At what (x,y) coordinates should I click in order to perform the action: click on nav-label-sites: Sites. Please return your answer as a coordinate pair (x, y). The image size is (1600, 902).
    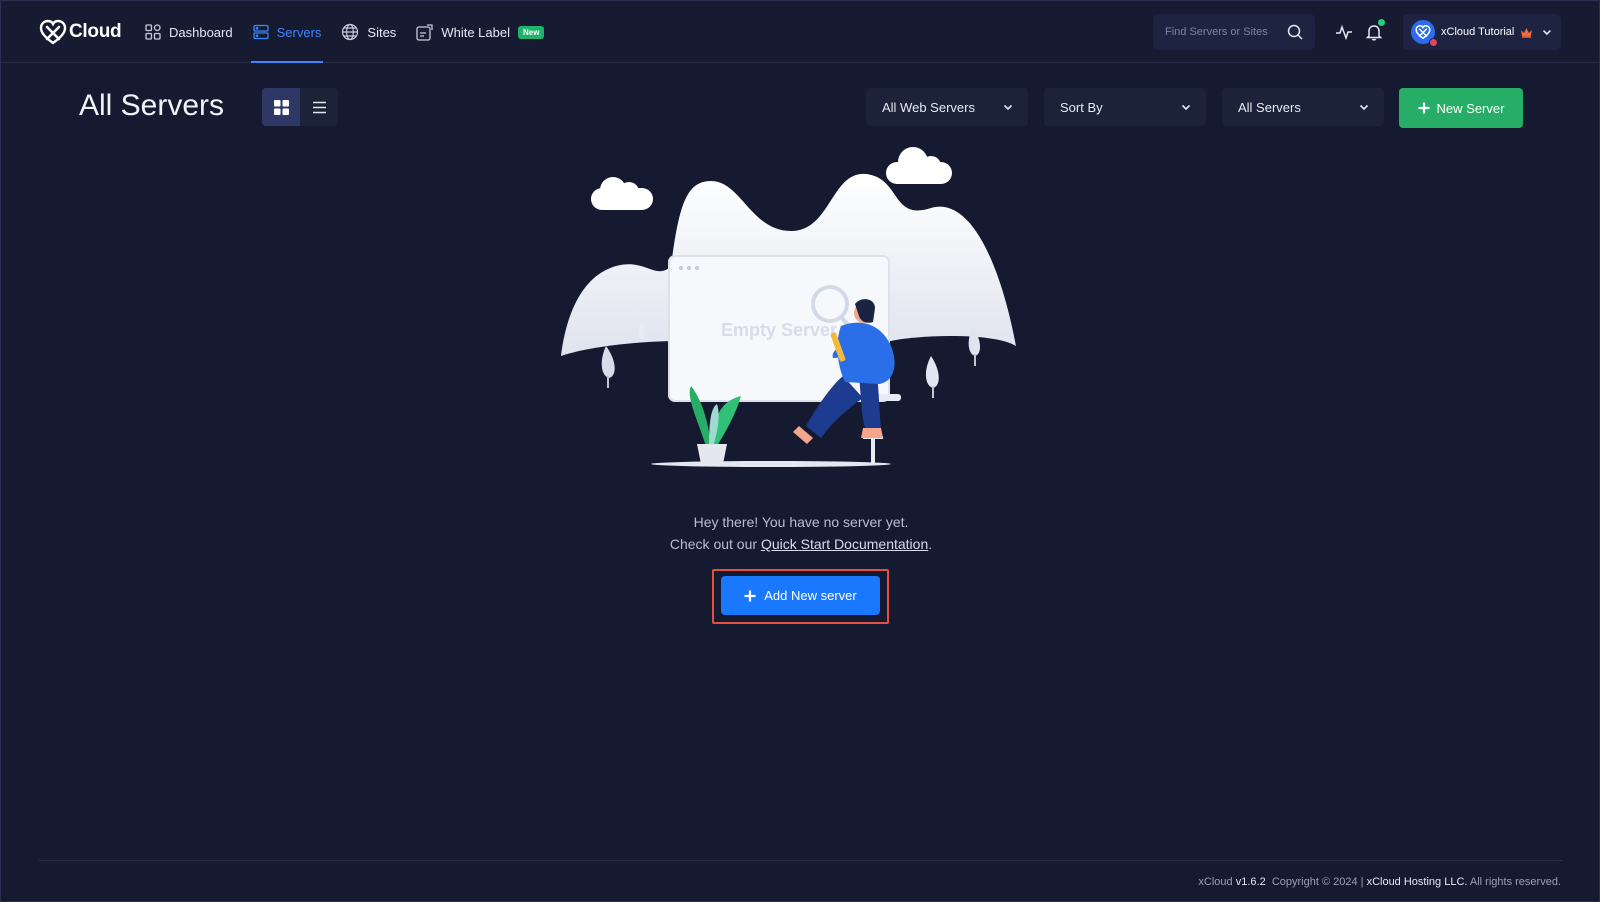
    Looking at the image, I should click on (382, 32).